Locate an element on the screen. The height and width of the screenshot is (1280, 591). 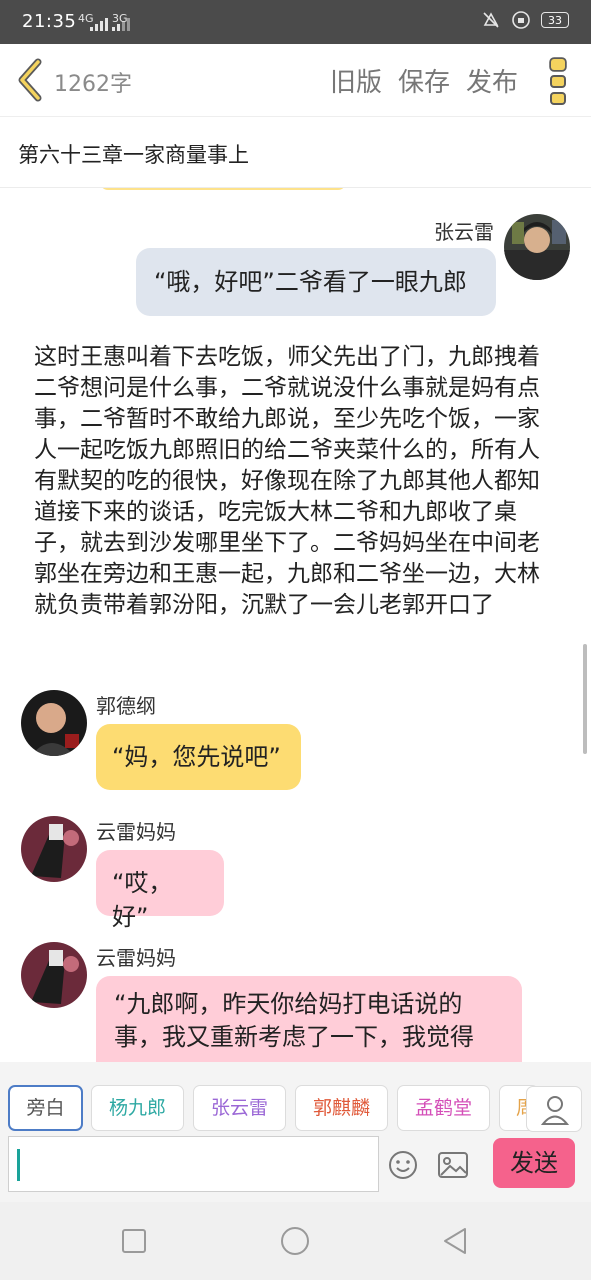
signal-icon is located at coordinates (99, 24).